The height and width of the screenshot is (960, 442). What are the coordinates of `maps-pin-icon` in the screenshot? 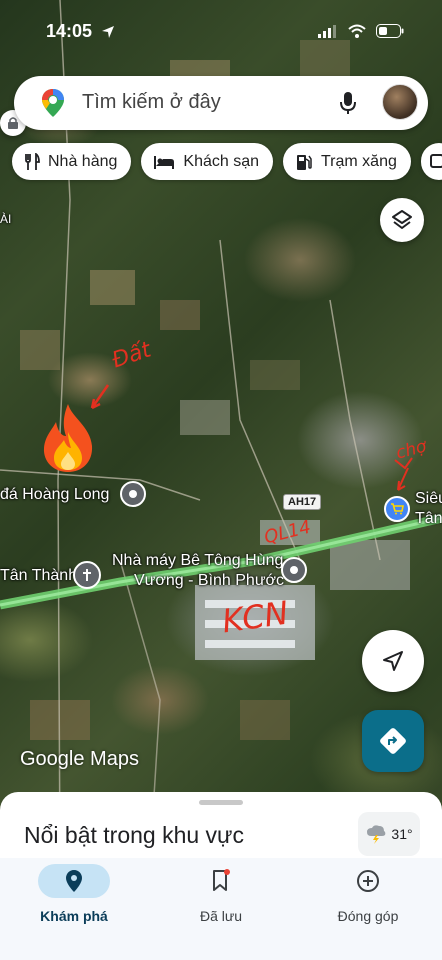 It's located at (53, 103).